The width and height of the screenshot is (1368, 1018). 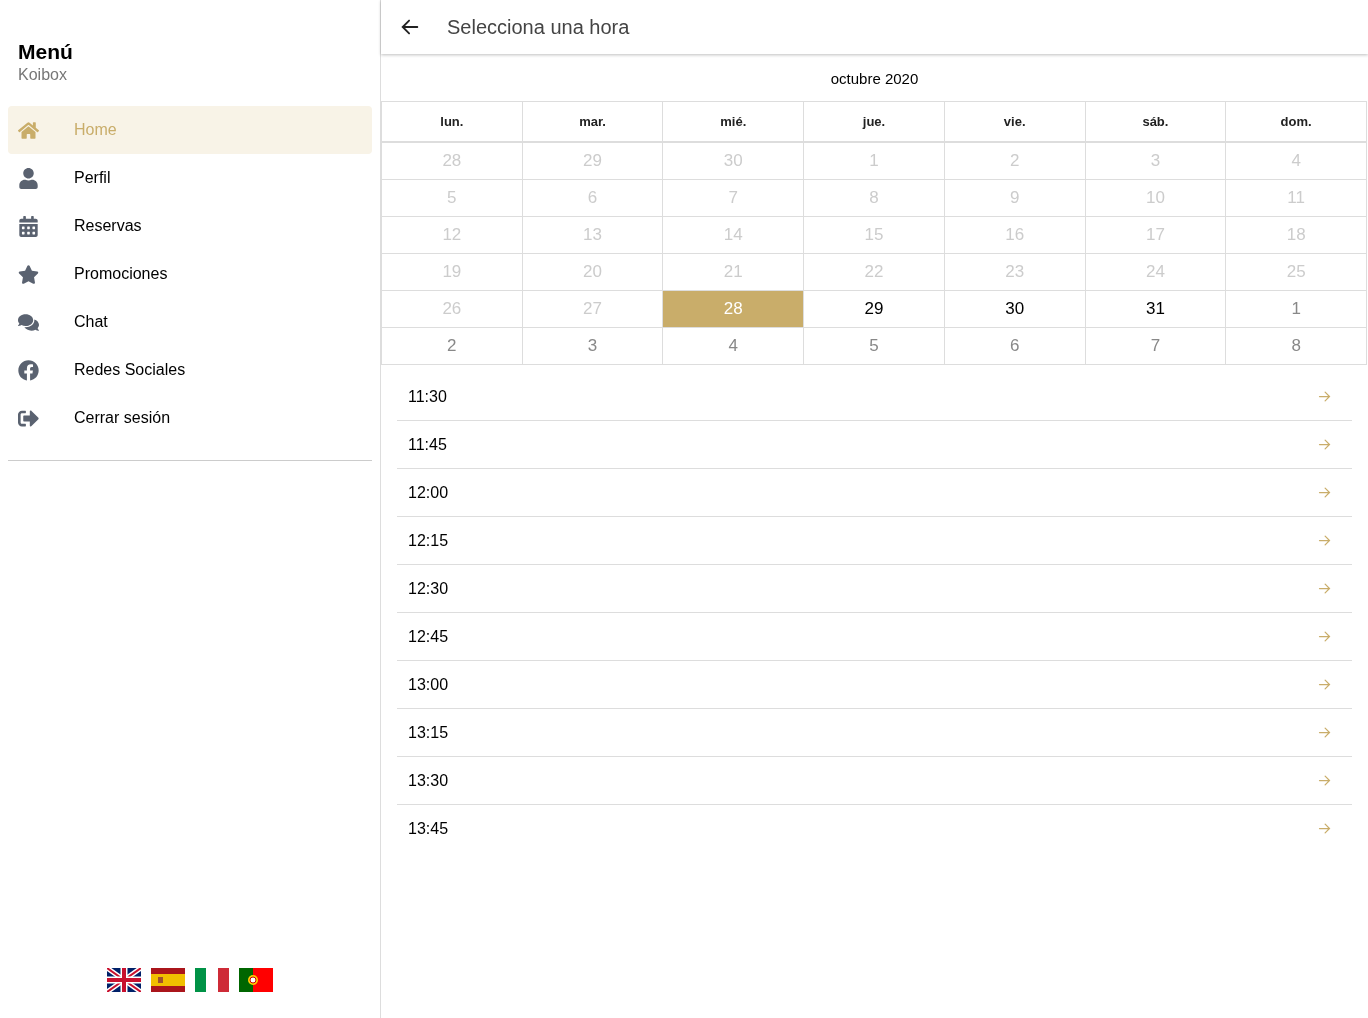 I want to click on calendar-day: 3, so click(x=593, y=346).